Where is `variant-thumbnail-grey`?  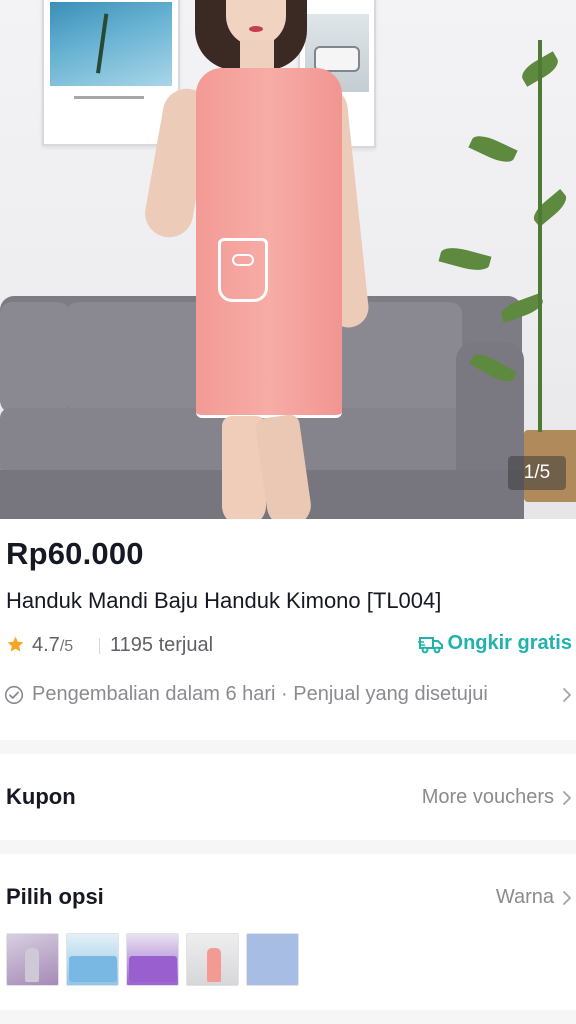
variant-thumbnail-grey is located at coordinates (32, 959).